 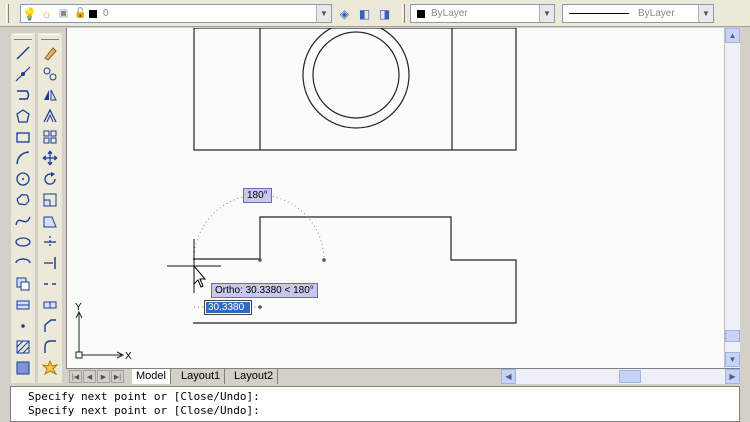 What do you see at coordinates (23, 158) in the screenshot?
I see `arc-icon` at bounding box center [23, 158].